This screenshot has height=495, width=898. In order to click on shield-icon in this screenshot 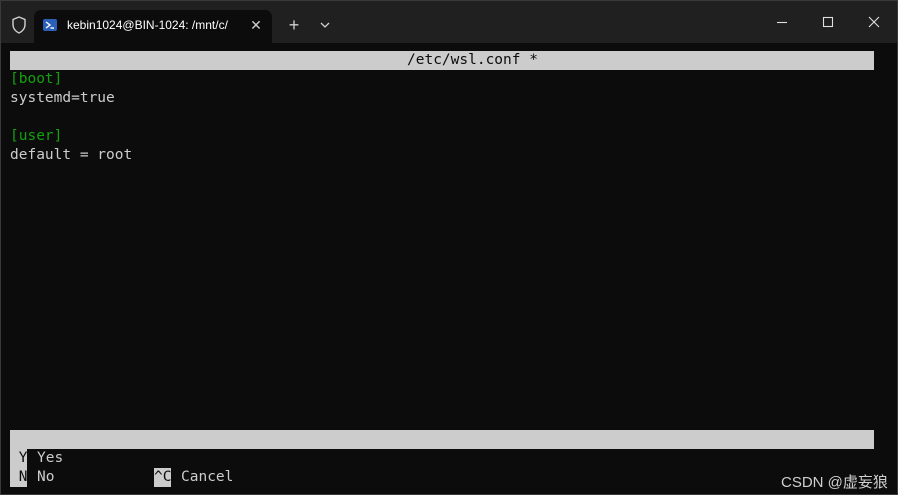, I will do `click(19, 25)`.